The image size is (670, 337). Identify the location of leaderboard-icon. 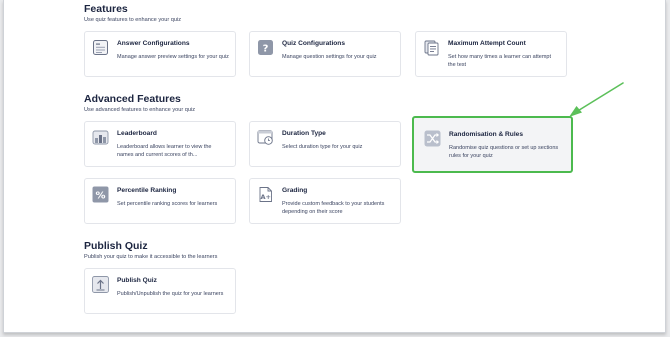
(100, 137).